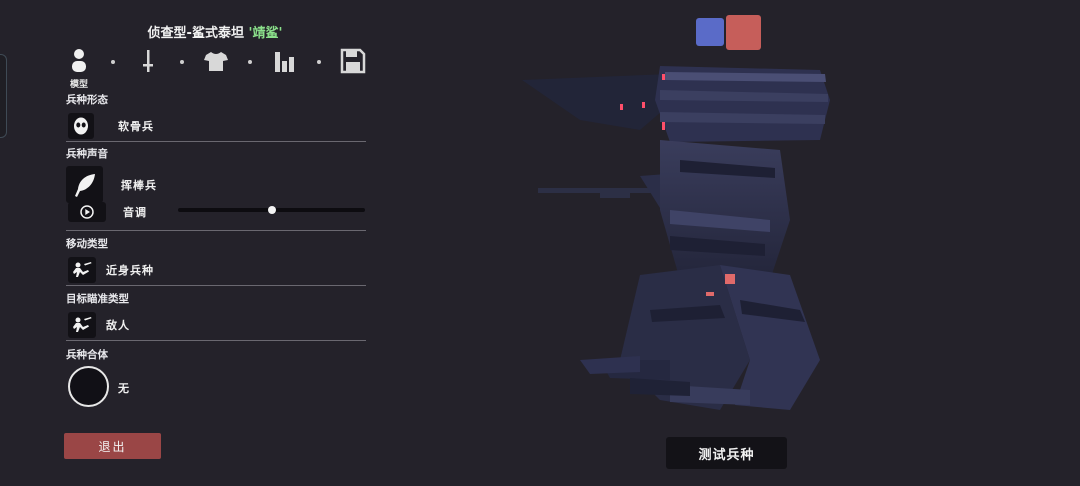  I want to click on movement-type-value: 近身兵种, so click(130, 270).